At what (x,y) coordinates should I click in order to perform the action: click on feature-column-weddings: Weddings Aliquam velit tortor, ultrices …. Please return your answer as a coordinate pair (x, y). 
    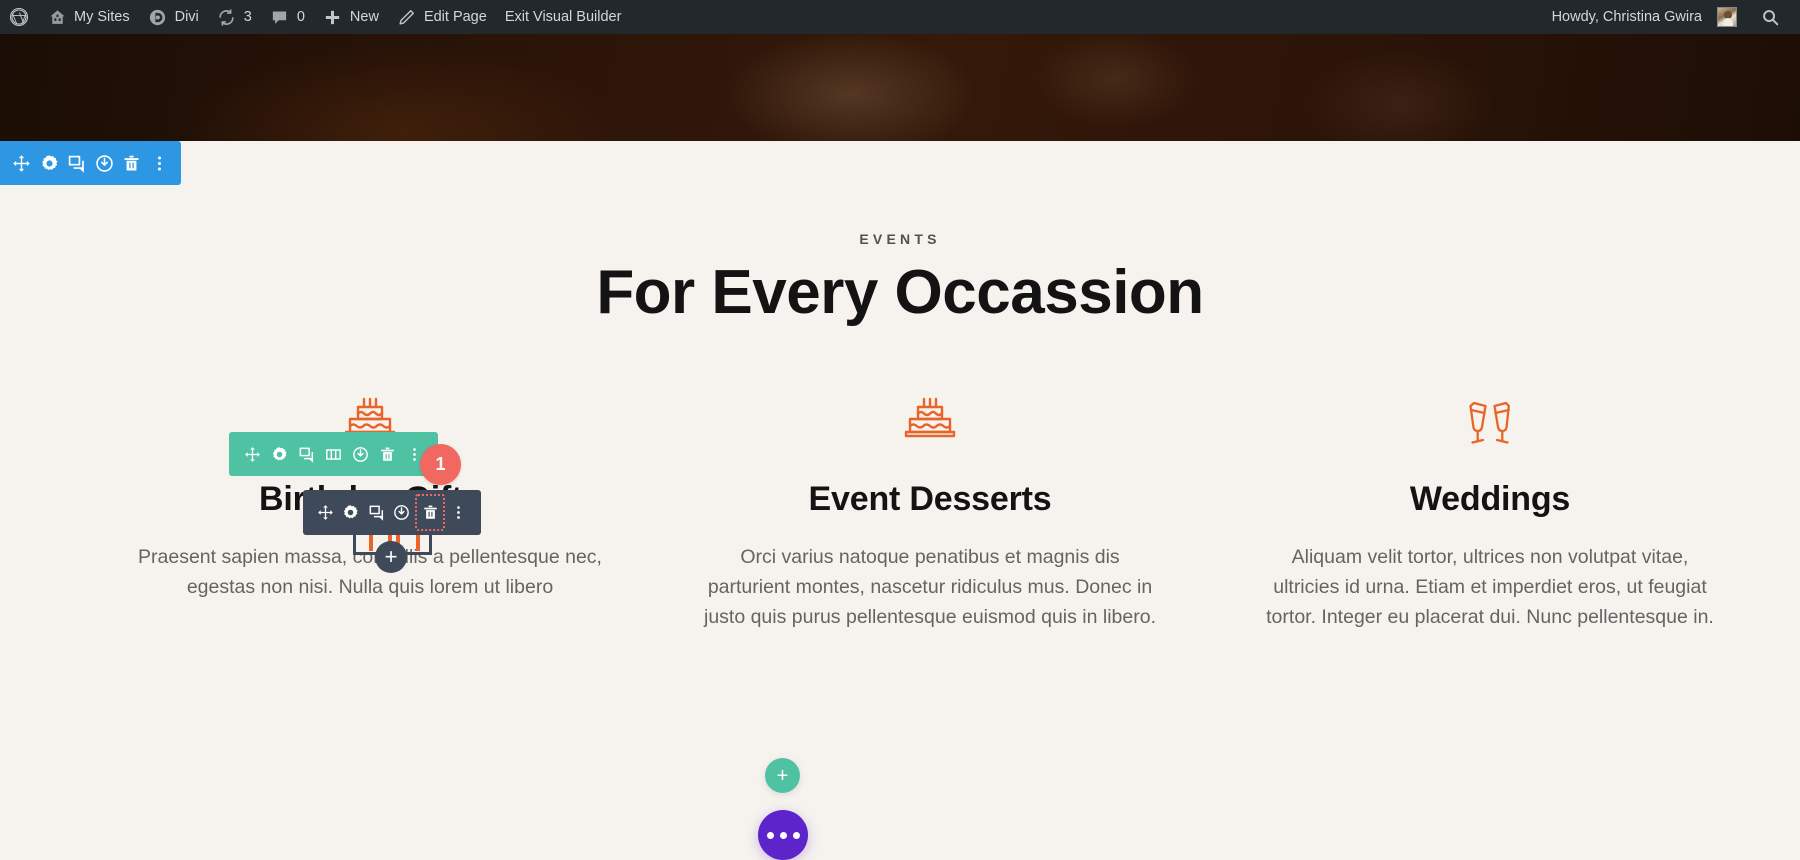
    Looking at the image, I should click on (1490, 509).